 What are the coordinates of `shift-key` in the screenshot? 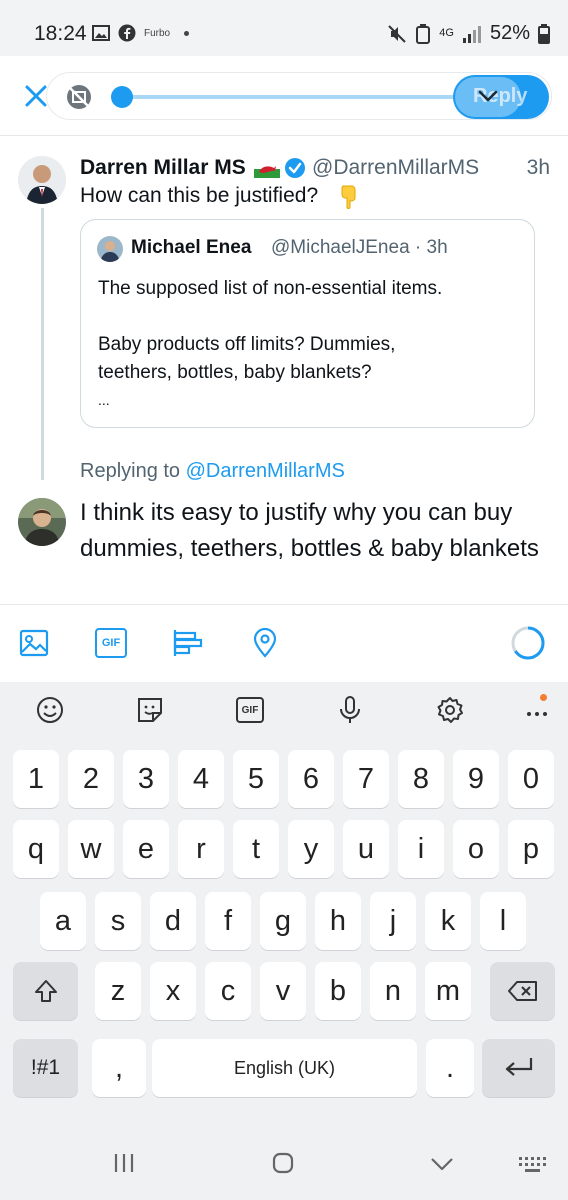 It's located at (45, 991).